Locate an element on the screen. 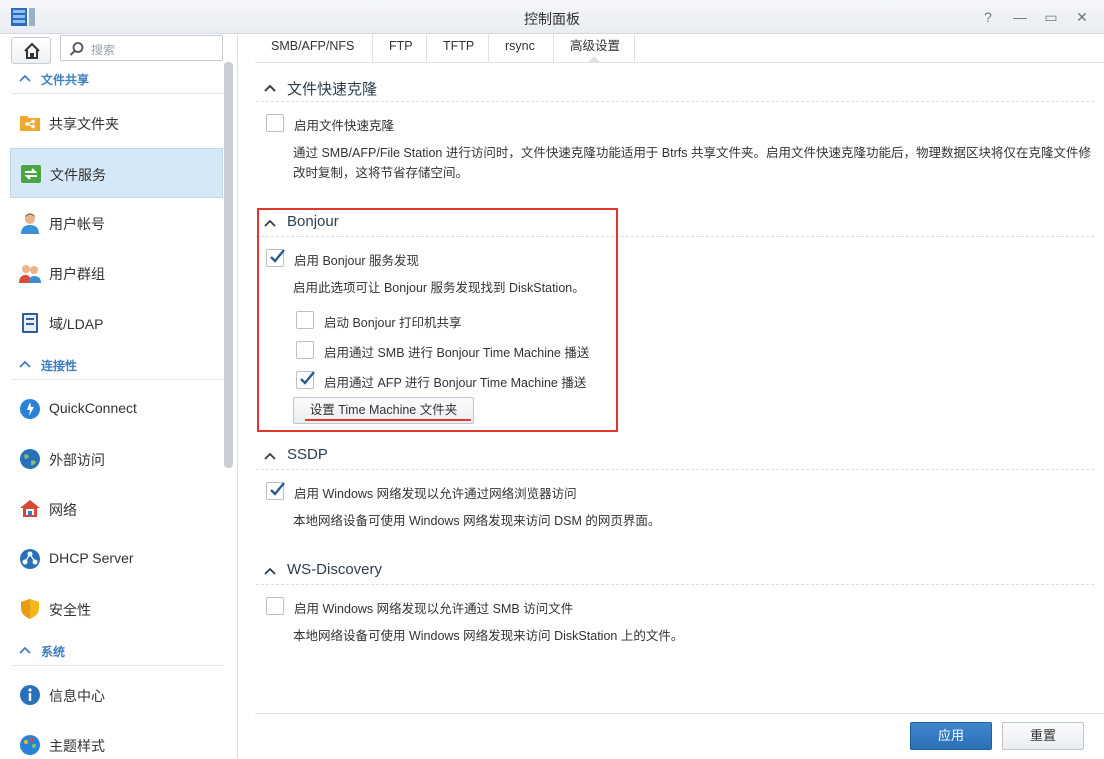  external-access-icon is located at coordinates (30, 459).